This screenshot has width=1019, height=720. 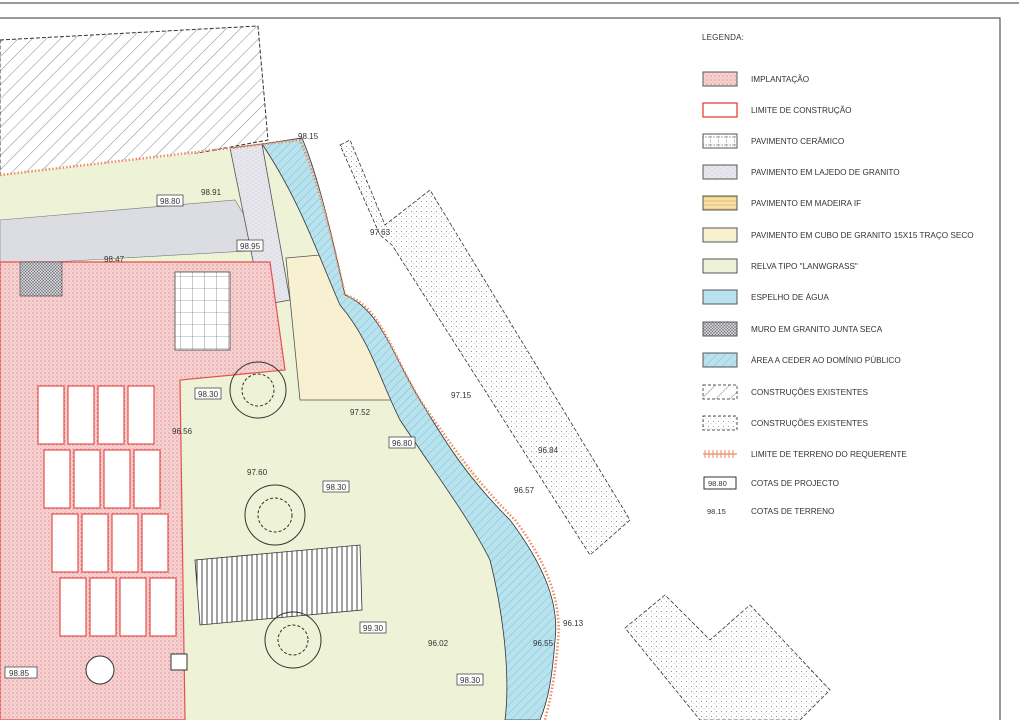 I want to click on svg-text: 97.60, so click(x=257, y=472).